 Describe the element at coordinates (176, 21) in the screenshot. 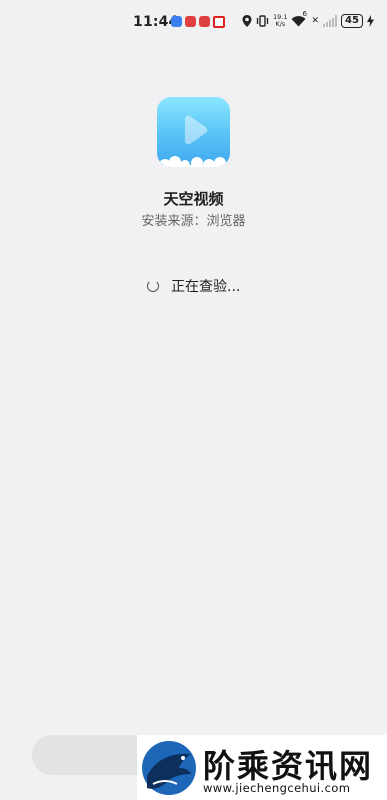

I see `blue-app-notification-icon` at that location.